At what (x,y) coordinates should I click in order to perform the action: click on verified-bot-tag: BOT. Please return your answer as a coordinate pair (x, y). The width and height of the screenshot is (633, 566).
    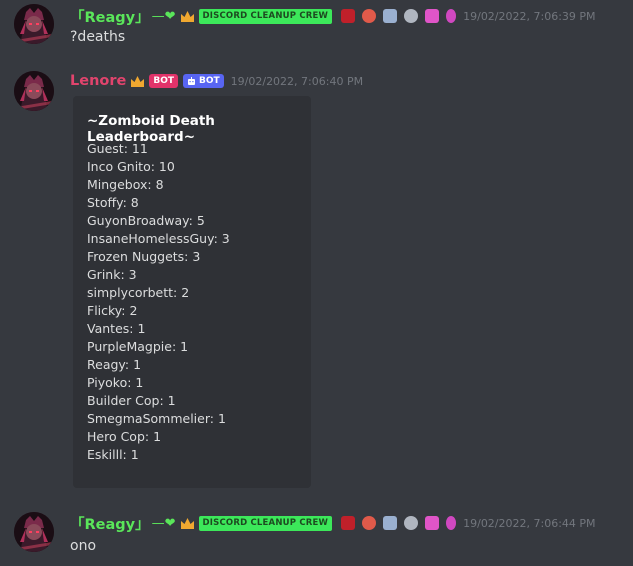
    Looking at the image, I should click on (203, 81).